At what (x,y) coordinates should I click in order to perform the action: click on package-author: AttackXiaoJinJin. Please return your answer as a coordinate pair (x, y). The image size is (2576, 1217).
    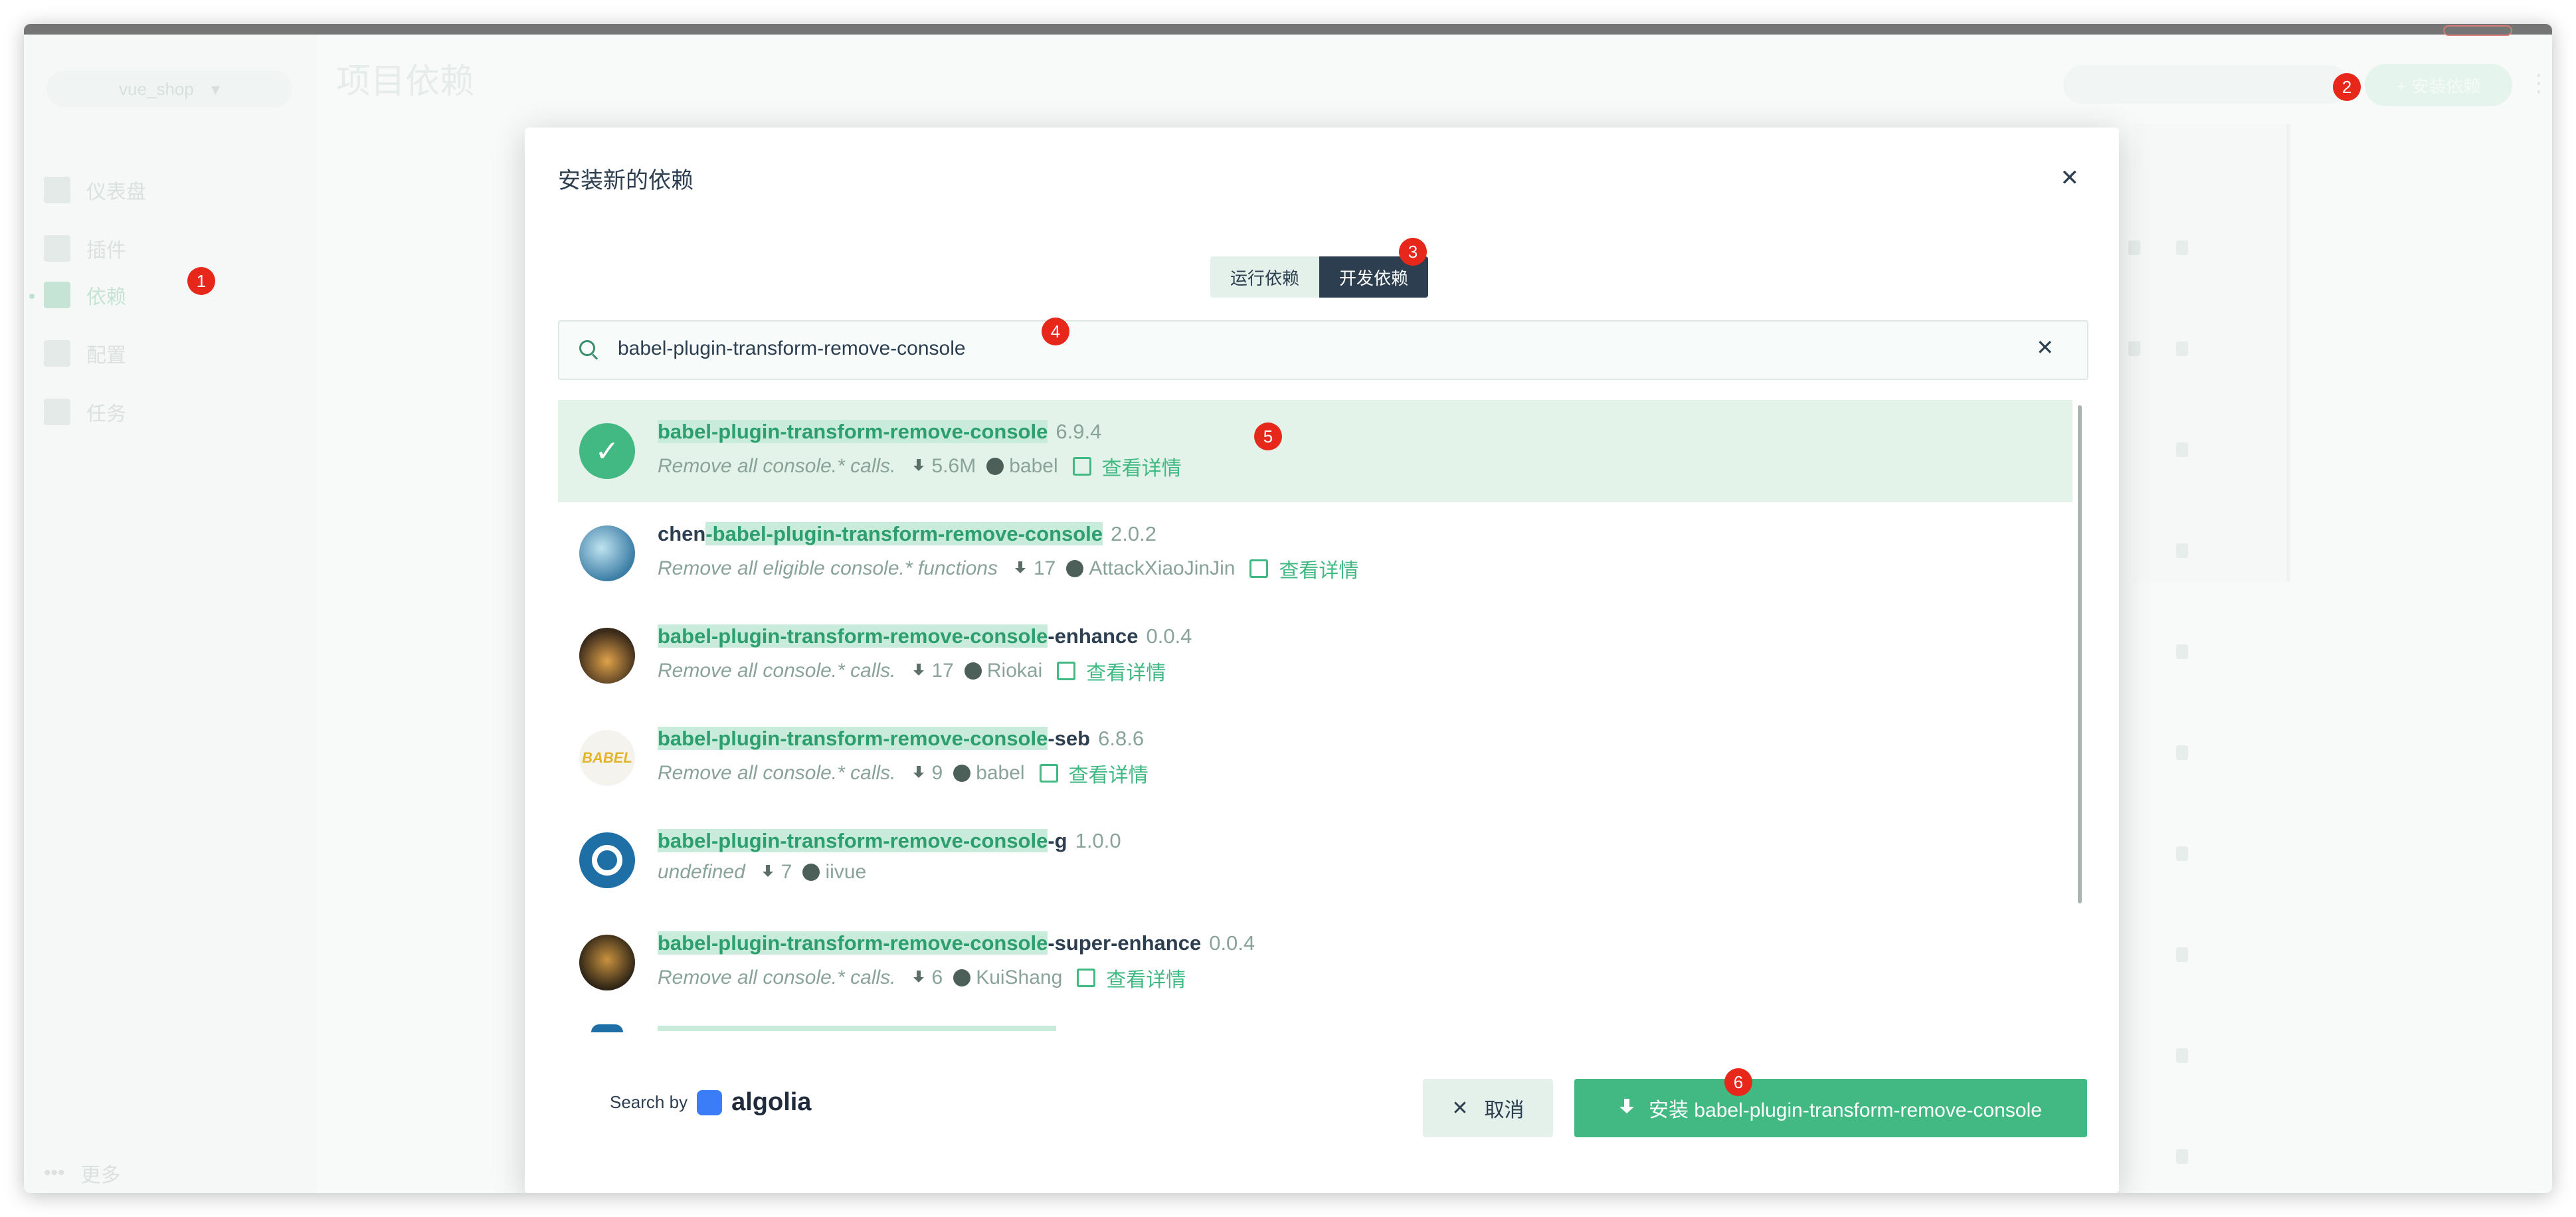
    Looking at the image, I should click on (1162, 568).